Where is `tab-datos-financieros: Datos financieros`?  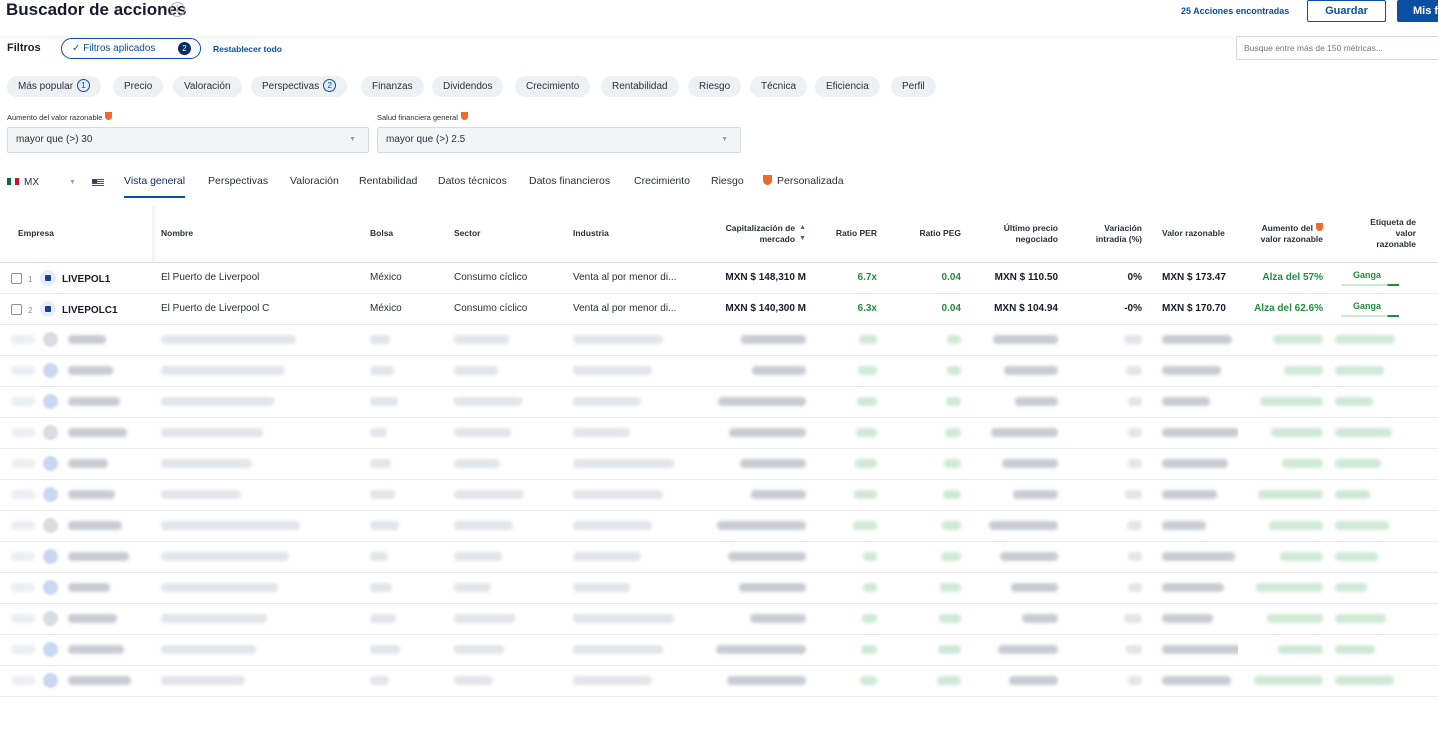
tab-datos-financieros: Datos financieros is located at coordinates (569, 186).